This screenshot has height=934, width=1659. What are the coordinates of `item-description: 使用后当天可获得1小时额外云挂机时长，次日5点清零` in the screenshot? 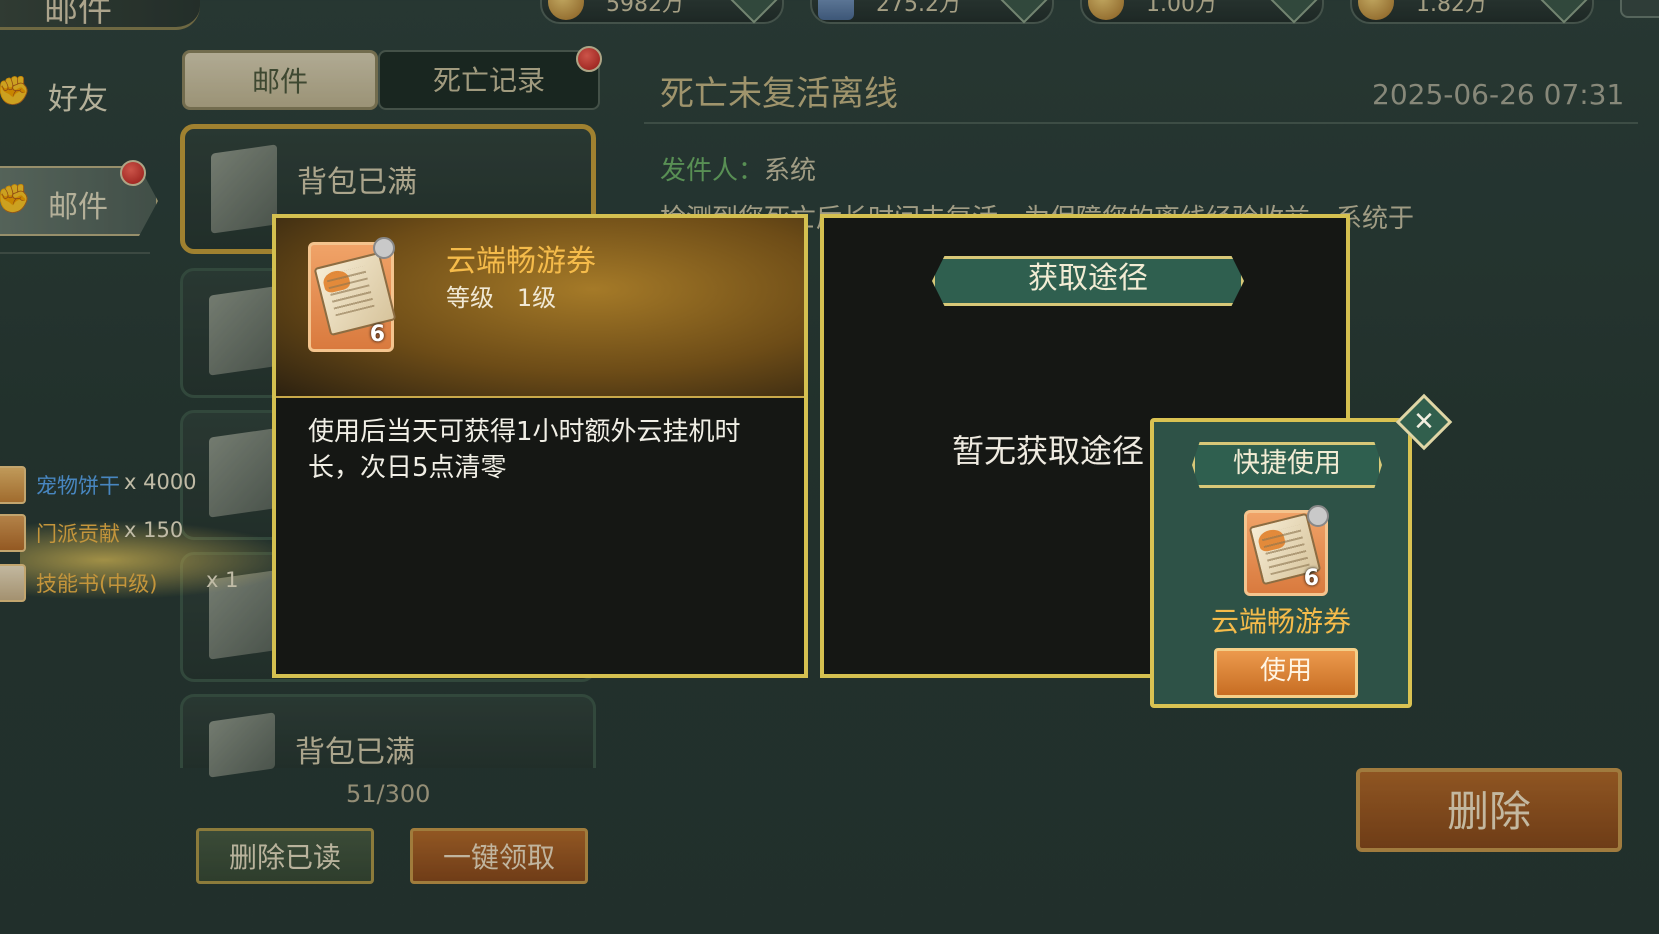 It's located at (524, 450).